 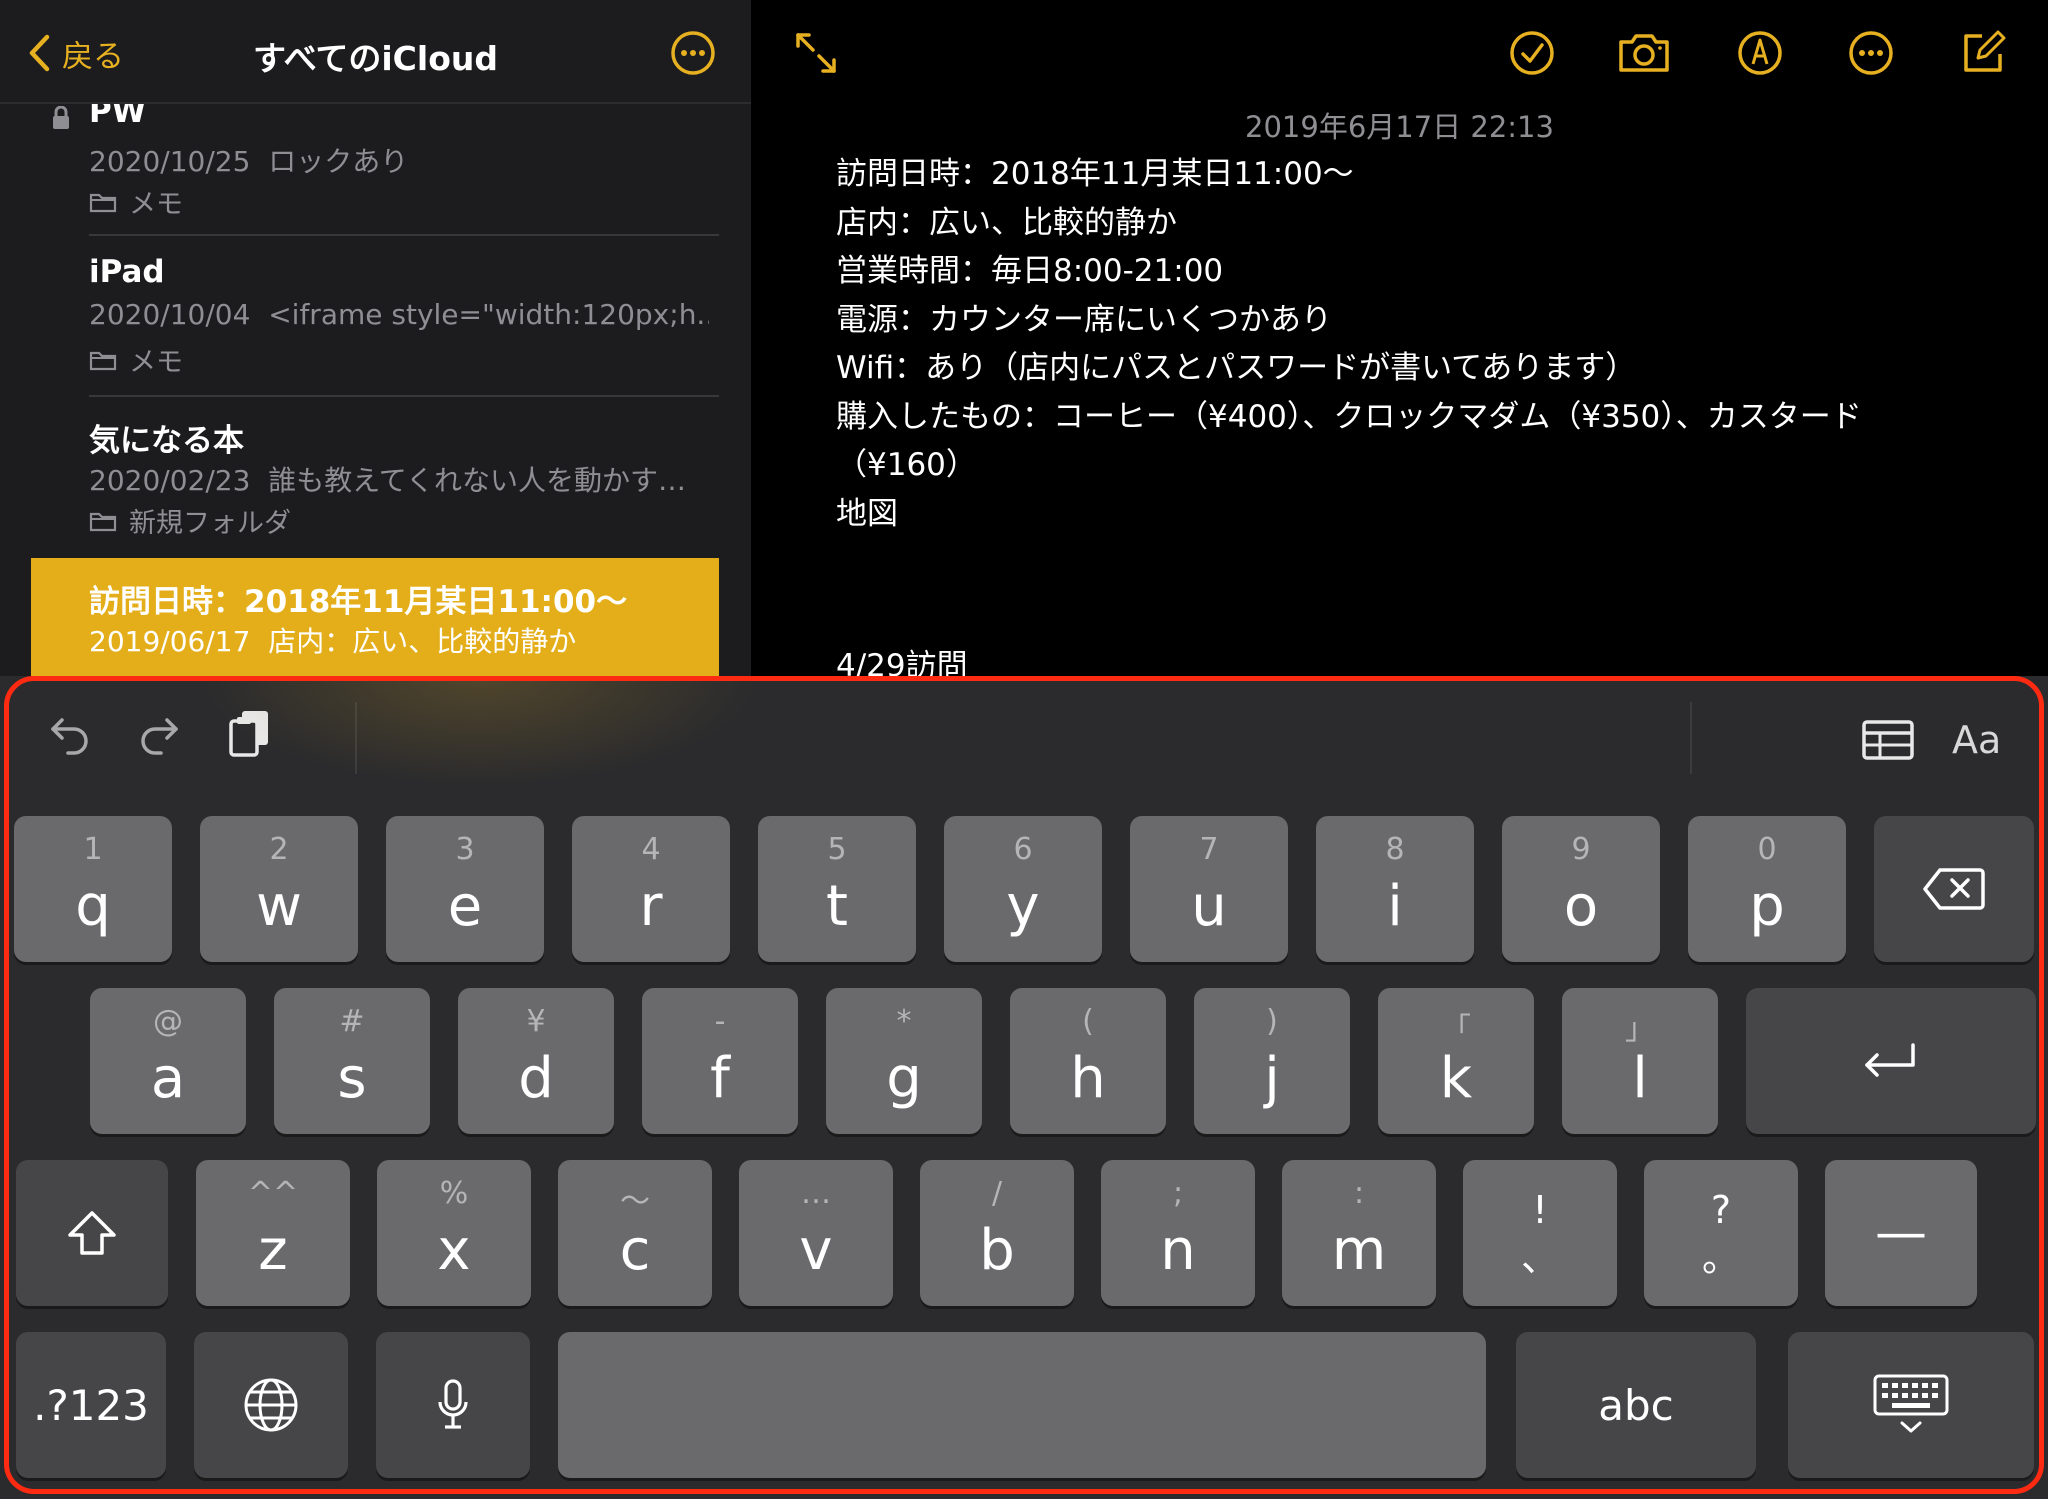 What do you see at coordinates (1760, 53) in the screenshot?
I see `markup-icon` at bounding box center [1760, 53].